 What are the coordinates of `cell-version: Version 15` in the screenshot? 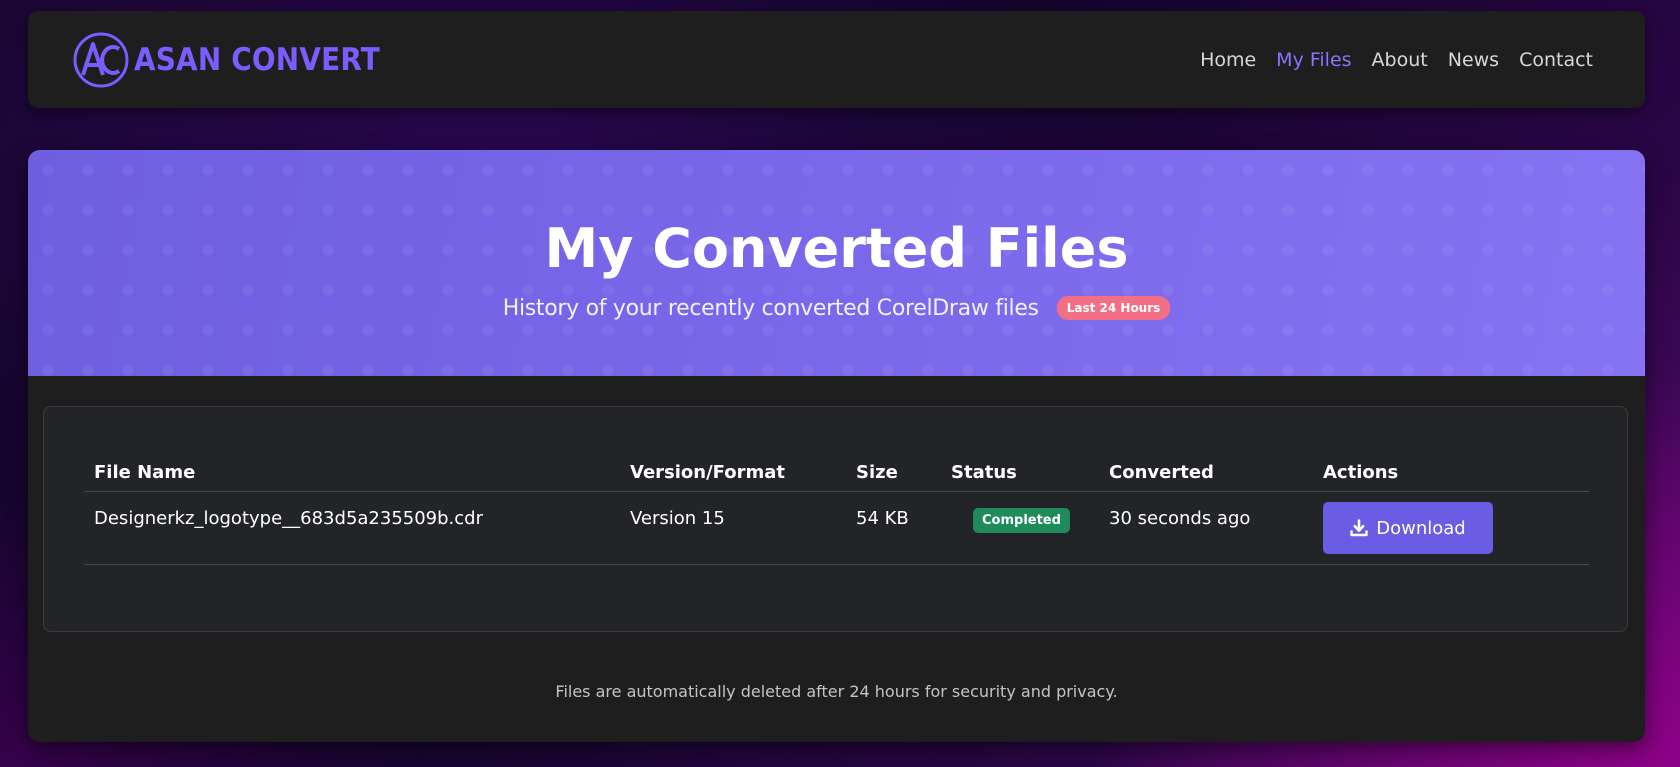 It's located at (733, 528).